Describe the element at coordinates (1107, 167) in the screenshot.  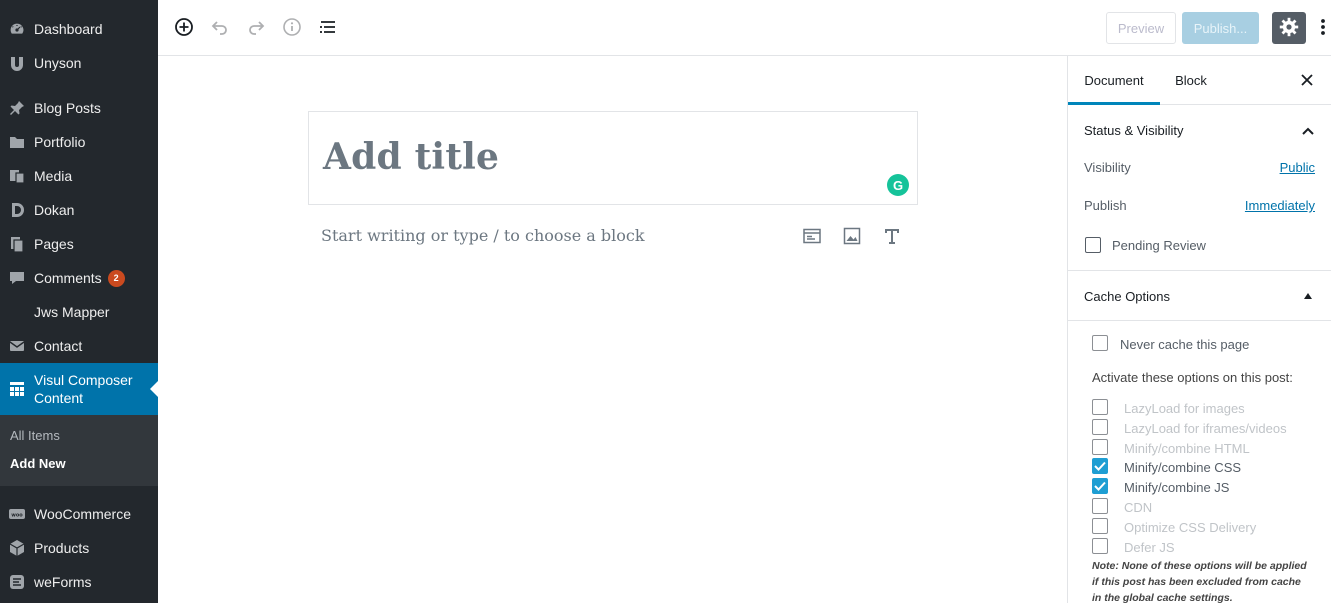
I see `visibility-label: Visibility` at that location.